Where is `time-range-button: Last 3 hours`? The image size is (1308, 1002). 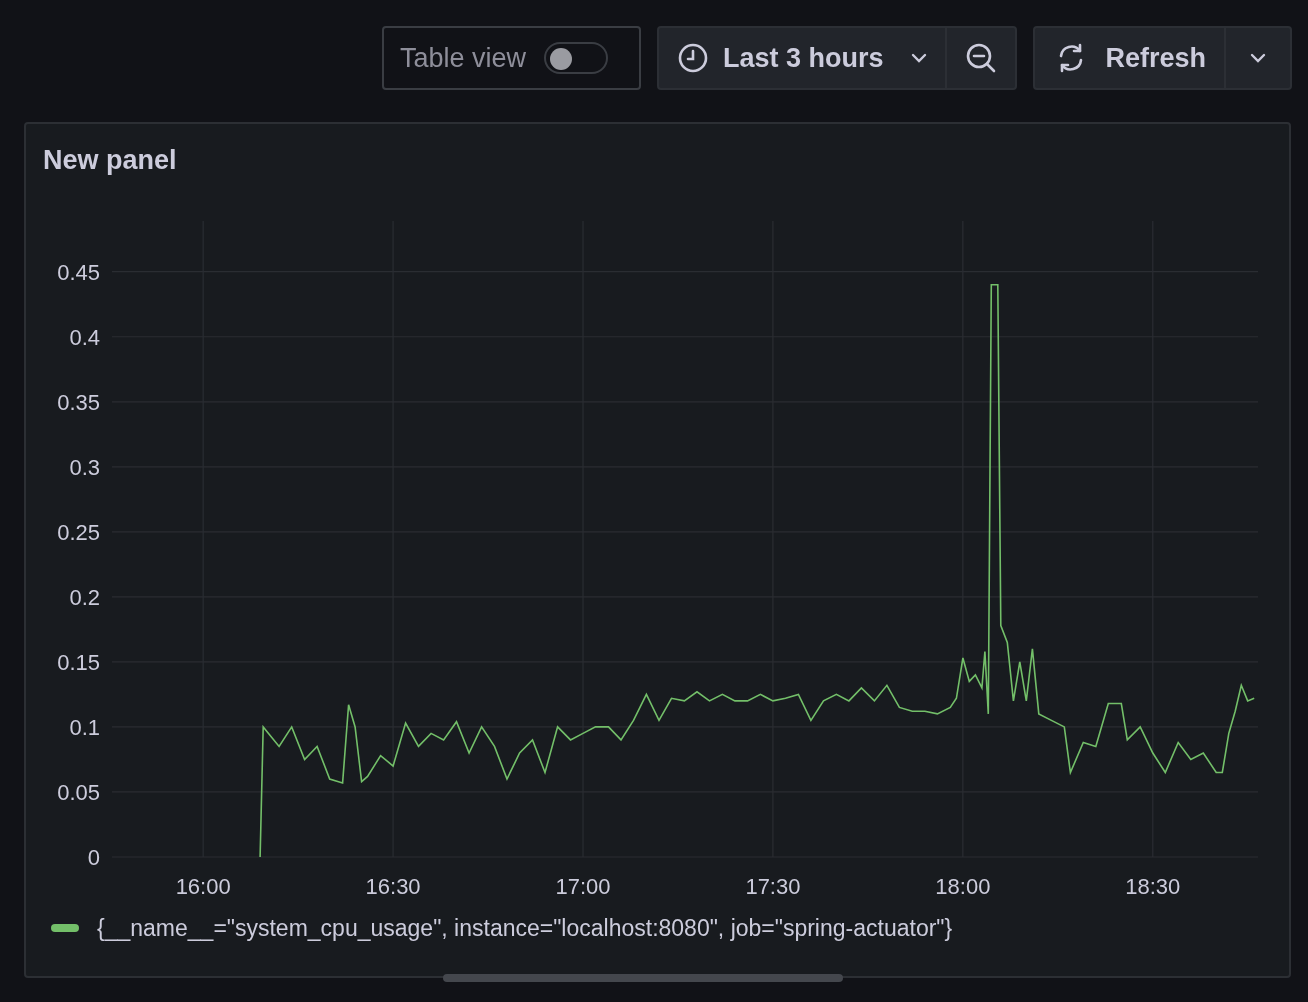 time-range-button: Last 3 hours is located at coordinates (802, 58).